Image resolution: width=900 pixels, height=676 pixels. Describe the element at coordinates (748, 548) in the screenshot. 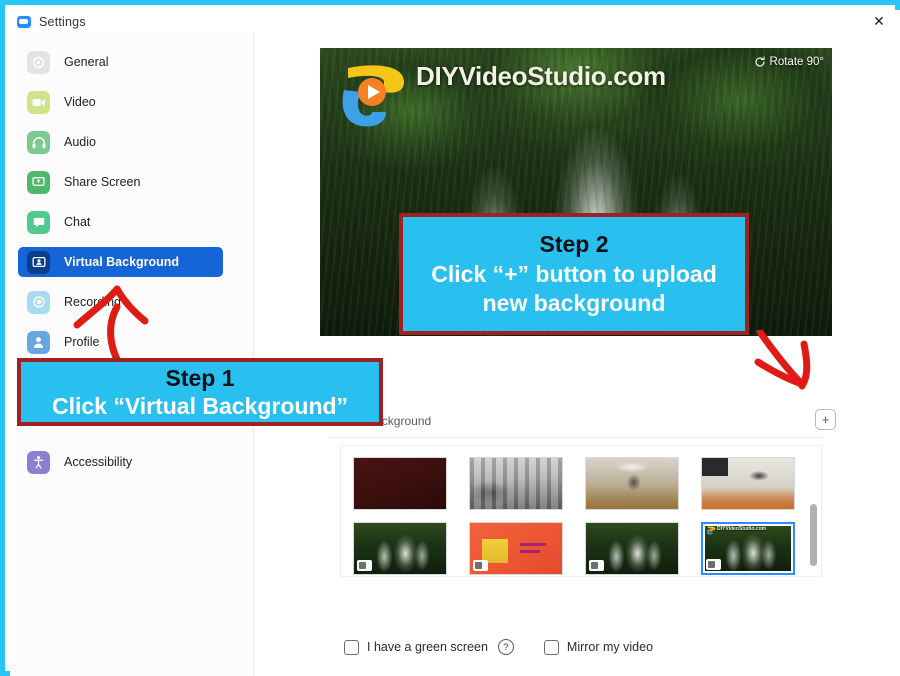

I see `background-thumbnail-waterfall-diy: DIYVideoStudio.com` at that location.